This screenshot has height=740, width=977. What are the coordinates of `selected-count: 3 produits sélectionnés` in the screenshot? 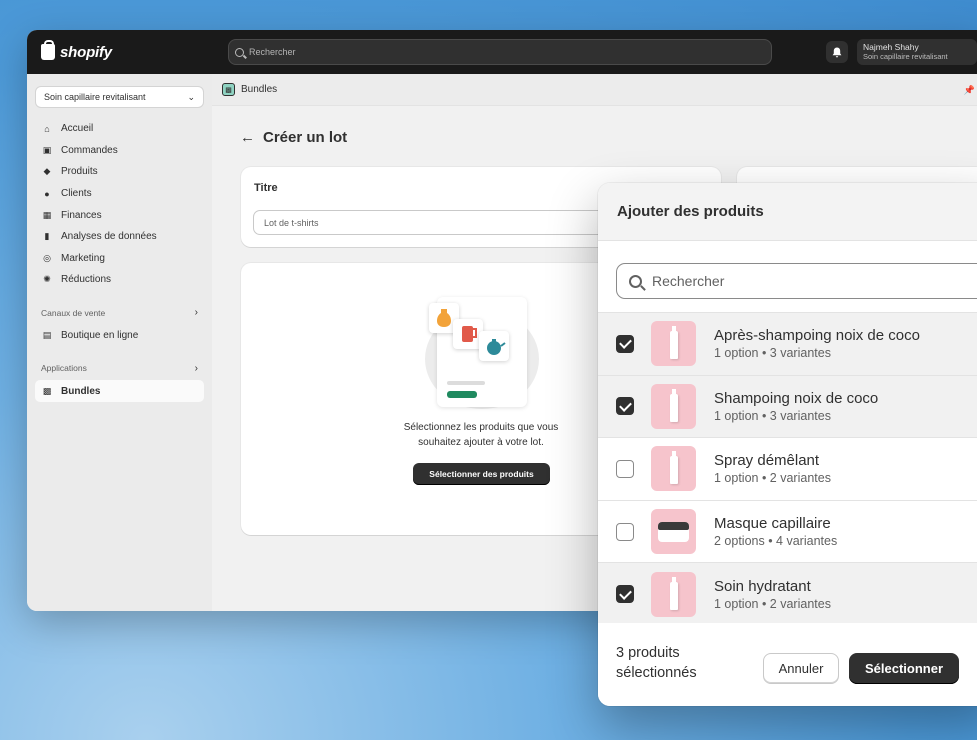 It's located at (676, 663).